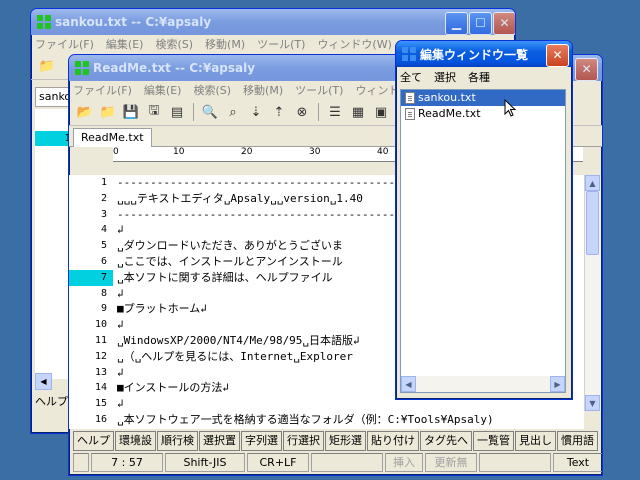 The width and height of the screenshot is (640, 480). I want to click on binoculars-icon: ⊗, so click(302, 112).